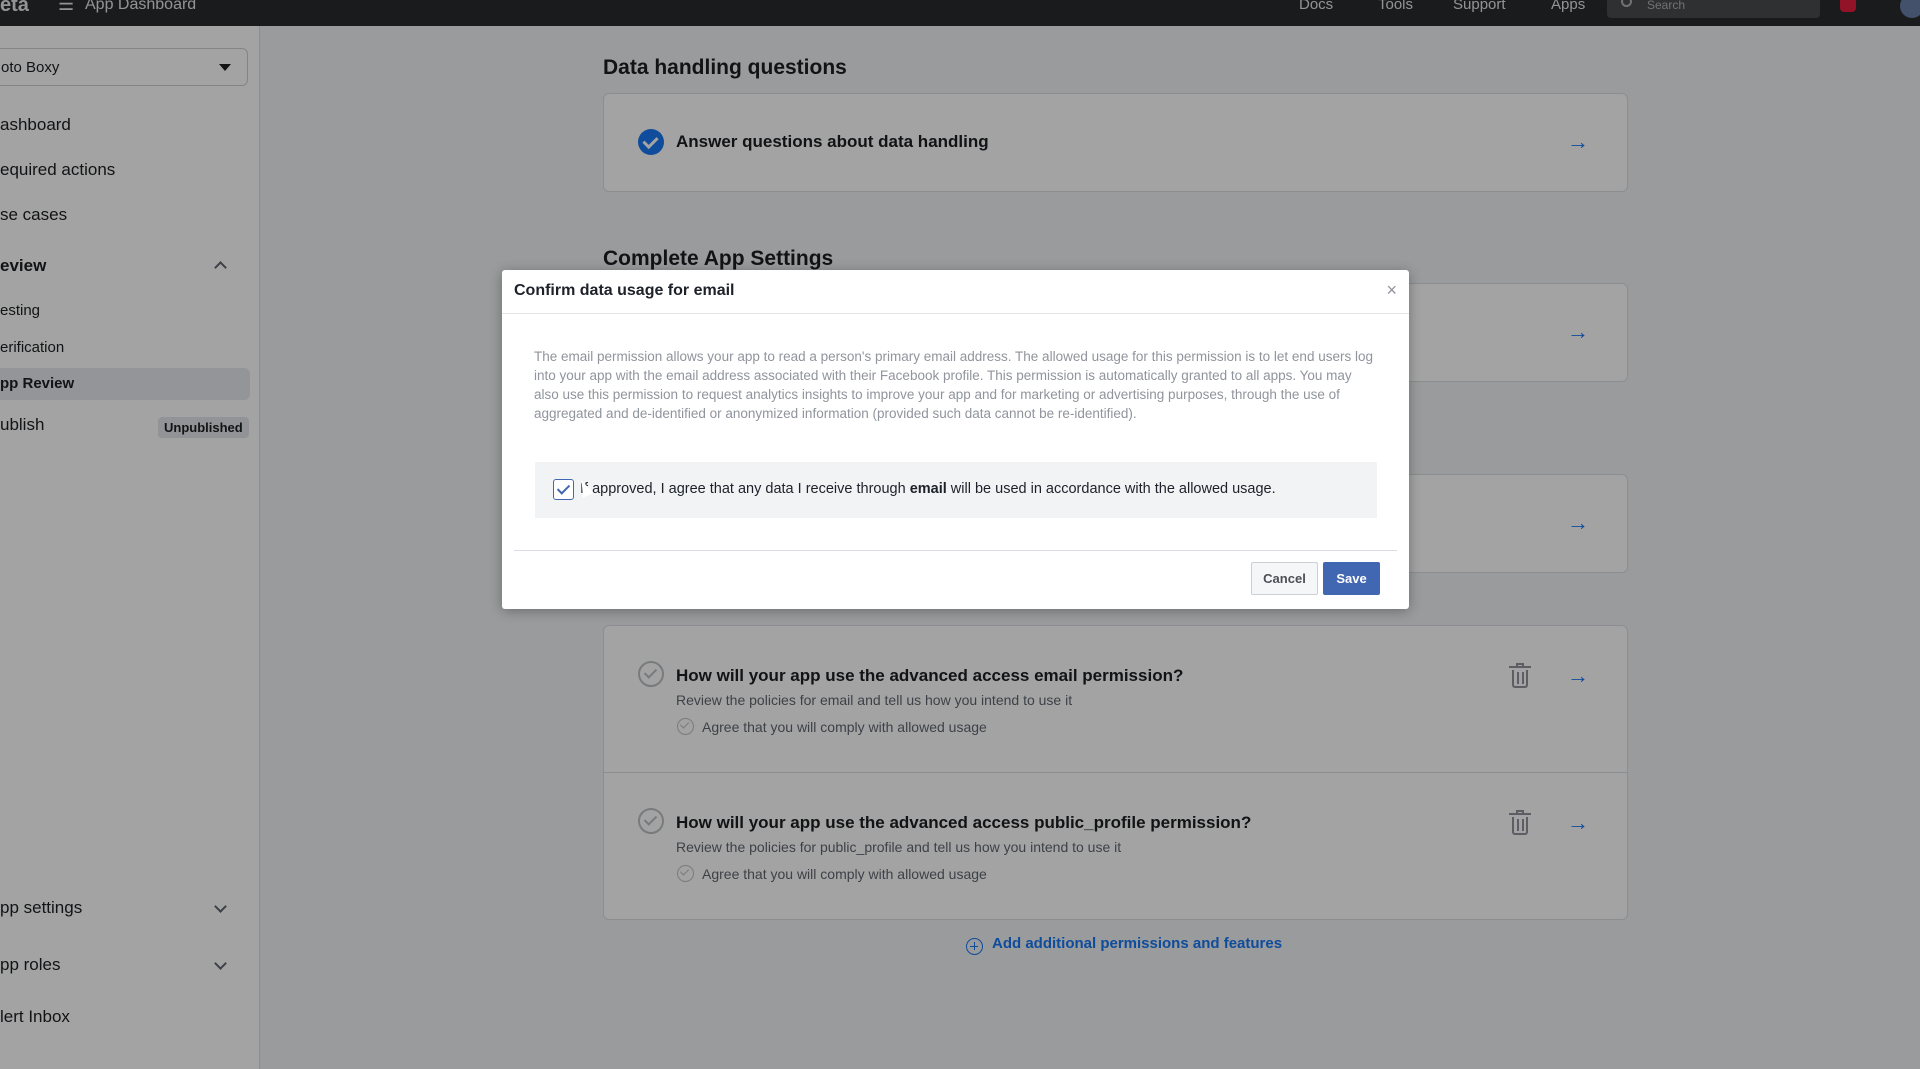 The height and width of the screenshot is (1069, 1920). I want to click on agree-checkbox, so click(563, 489).